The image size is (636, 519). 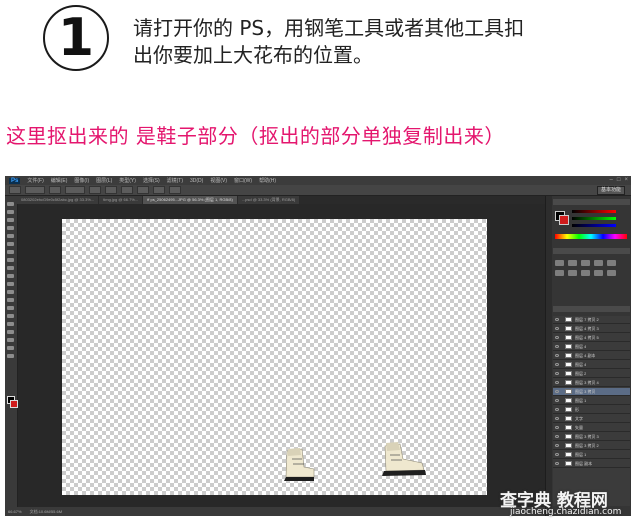 What do you see at coordinates (564, 220) in the screenshot?
I see `panel-background-swatch` at bounding box center [564, 220].